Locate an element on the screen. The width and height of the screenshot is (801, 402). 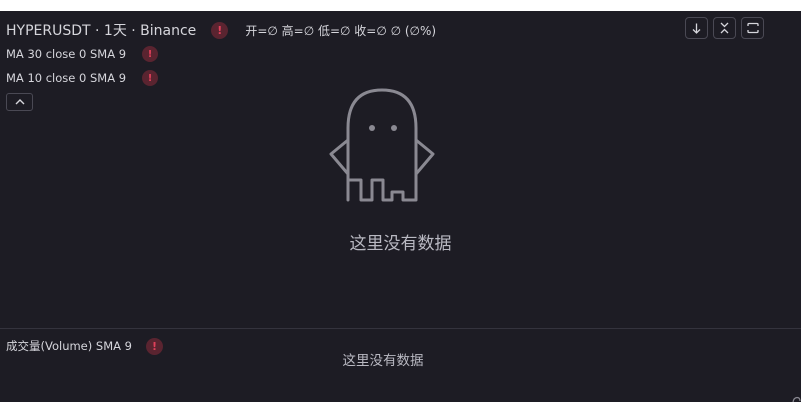
no-data-message: 这里没有数据 is located at coordinates (400, 244).